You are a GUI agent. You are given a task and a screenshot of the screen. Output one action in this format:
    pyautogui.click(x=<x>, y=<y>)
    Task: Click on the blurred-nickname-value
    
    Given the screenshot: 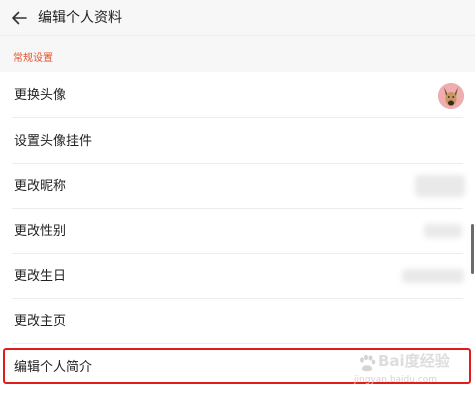 What is the action you would take?
    pyautogui.click(x=440, y=186)
    